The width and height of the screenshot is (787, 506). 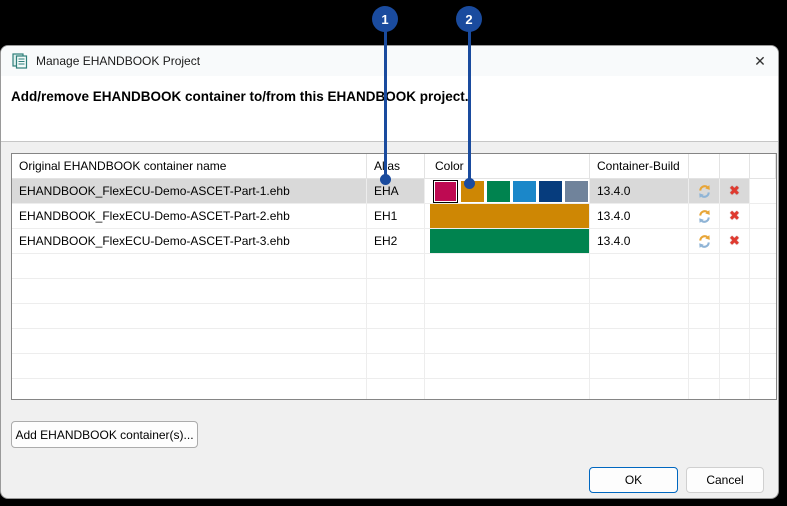 I want to click on header-delete-spacer, so click(x=735, y=166).